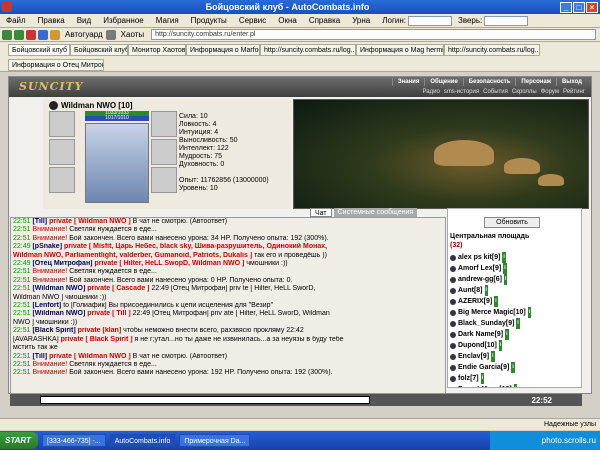 The width and height of the screenshot is (600, 450). I want to click on online-user: Dark Name [9] i, so click(490, 334).